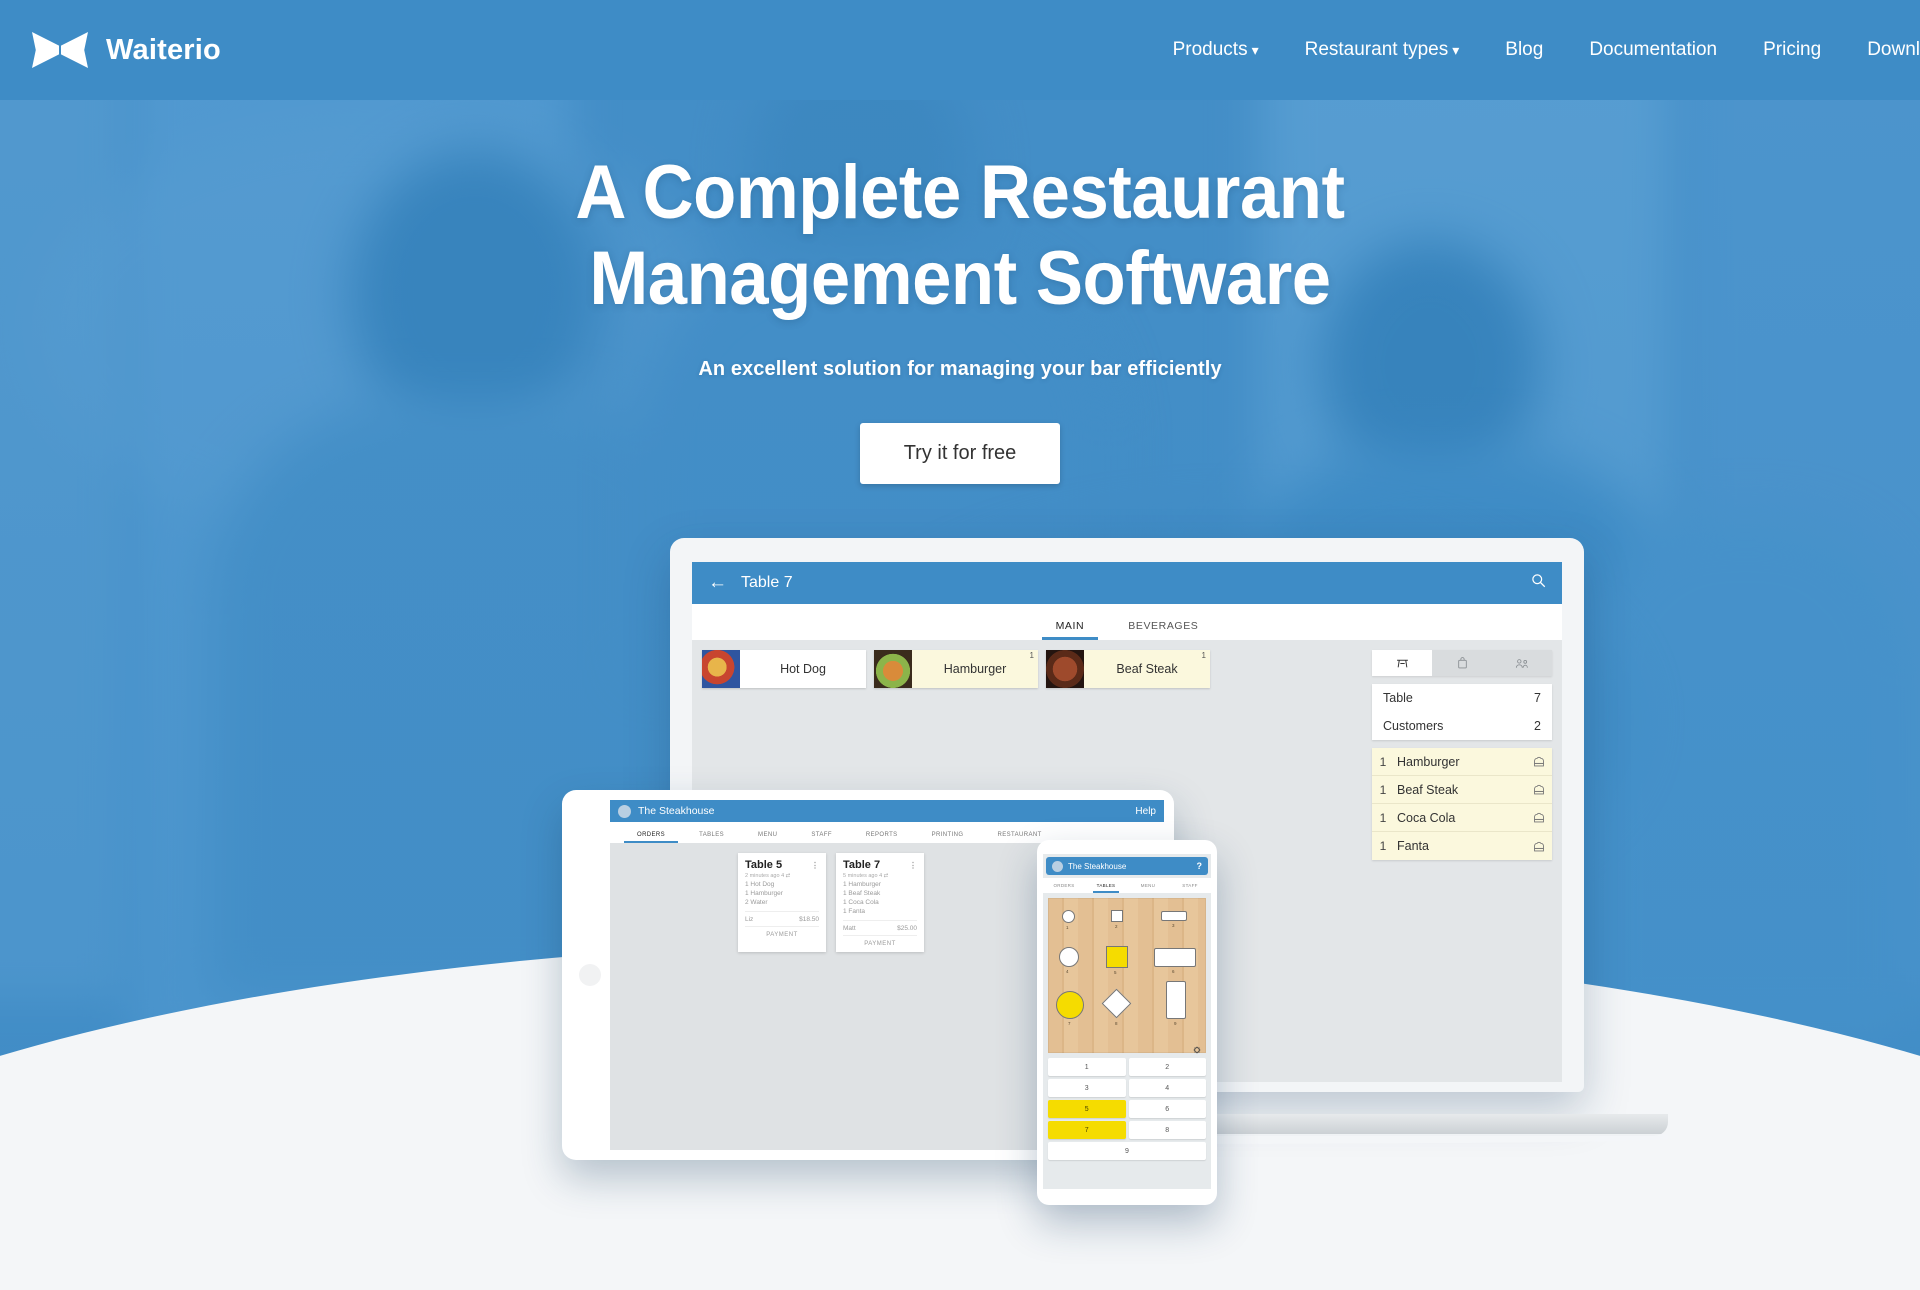  What do you see at coordinates (1413, 846) in the screenshot?
I see `order-item-name: Fanta` at bounding box center [1413, 846].